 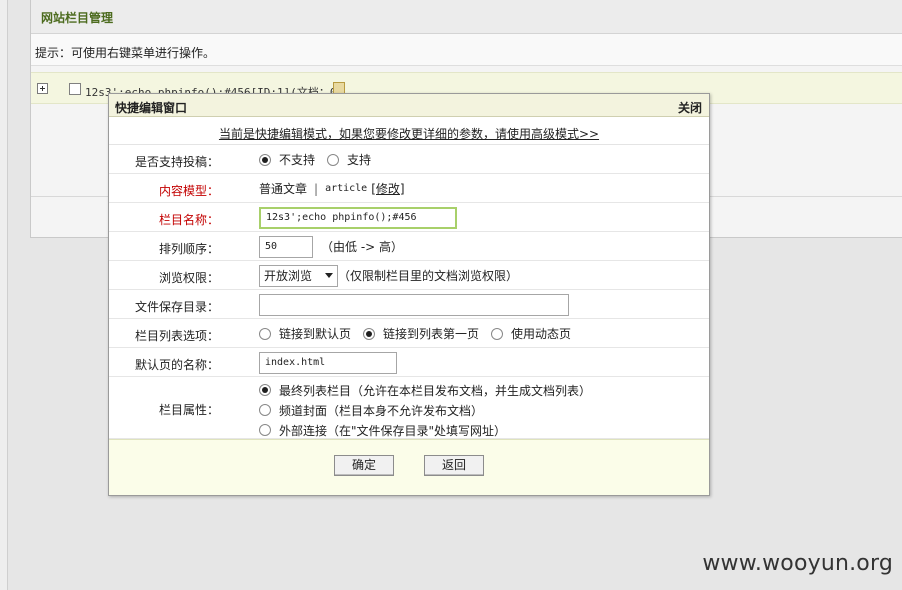 I want to click on option-label: 最终列表栏目（允许在本栏目发布文档，并生成文档列表）, so click(x=435, y=390).